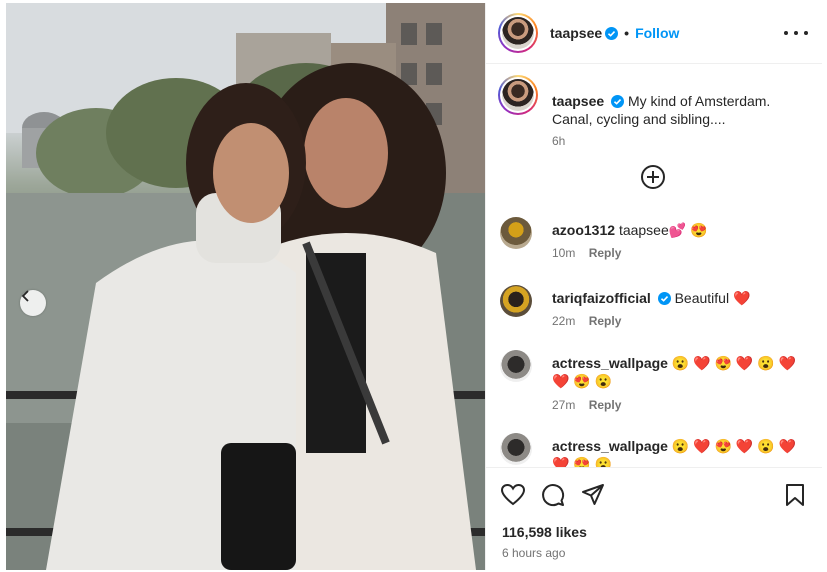 Image resolution: width=827 pixels, height=572 pixels. What do you see at coordinates (712, 298) in the screenshot?
I see `comment-text: Beautiful ❤️` at bounding box center [712, 298].